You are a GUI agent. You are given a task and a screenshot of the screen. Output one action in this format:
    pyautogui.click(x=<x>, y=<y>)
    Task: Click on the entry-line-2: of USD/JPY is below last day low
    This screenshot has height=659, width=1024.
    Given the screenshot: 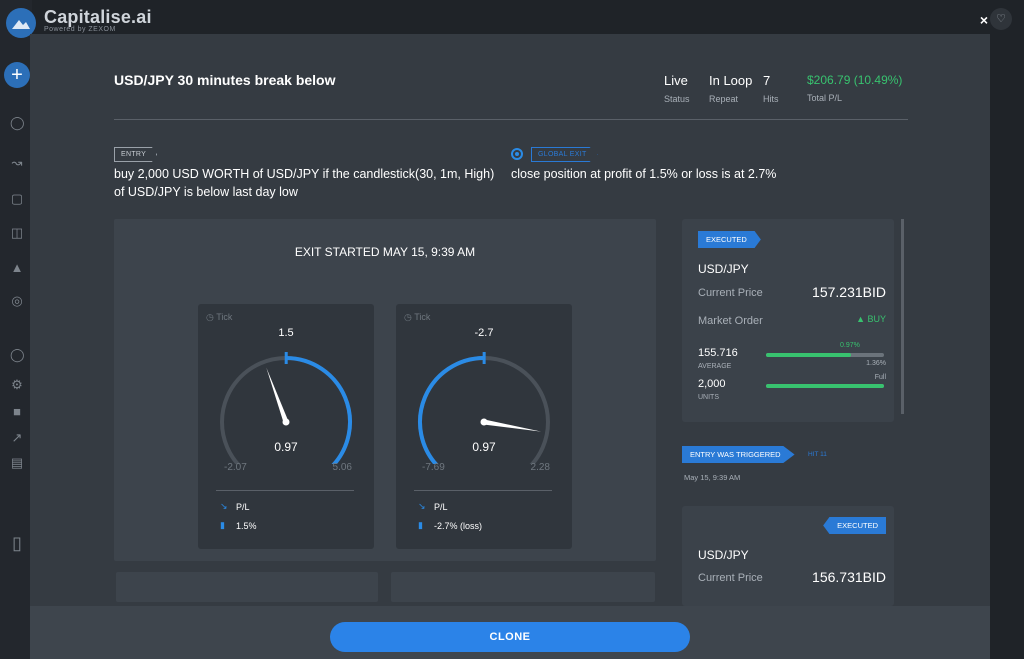 What is the action you would take?
    pyautogui.click(x=206, y=192)
    